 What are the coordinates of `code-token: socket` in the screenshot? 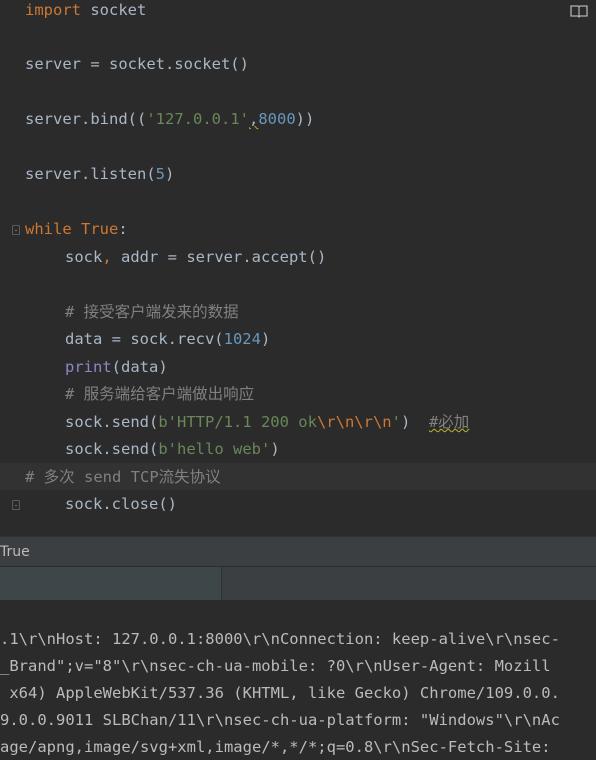 It's located at (114, 10).